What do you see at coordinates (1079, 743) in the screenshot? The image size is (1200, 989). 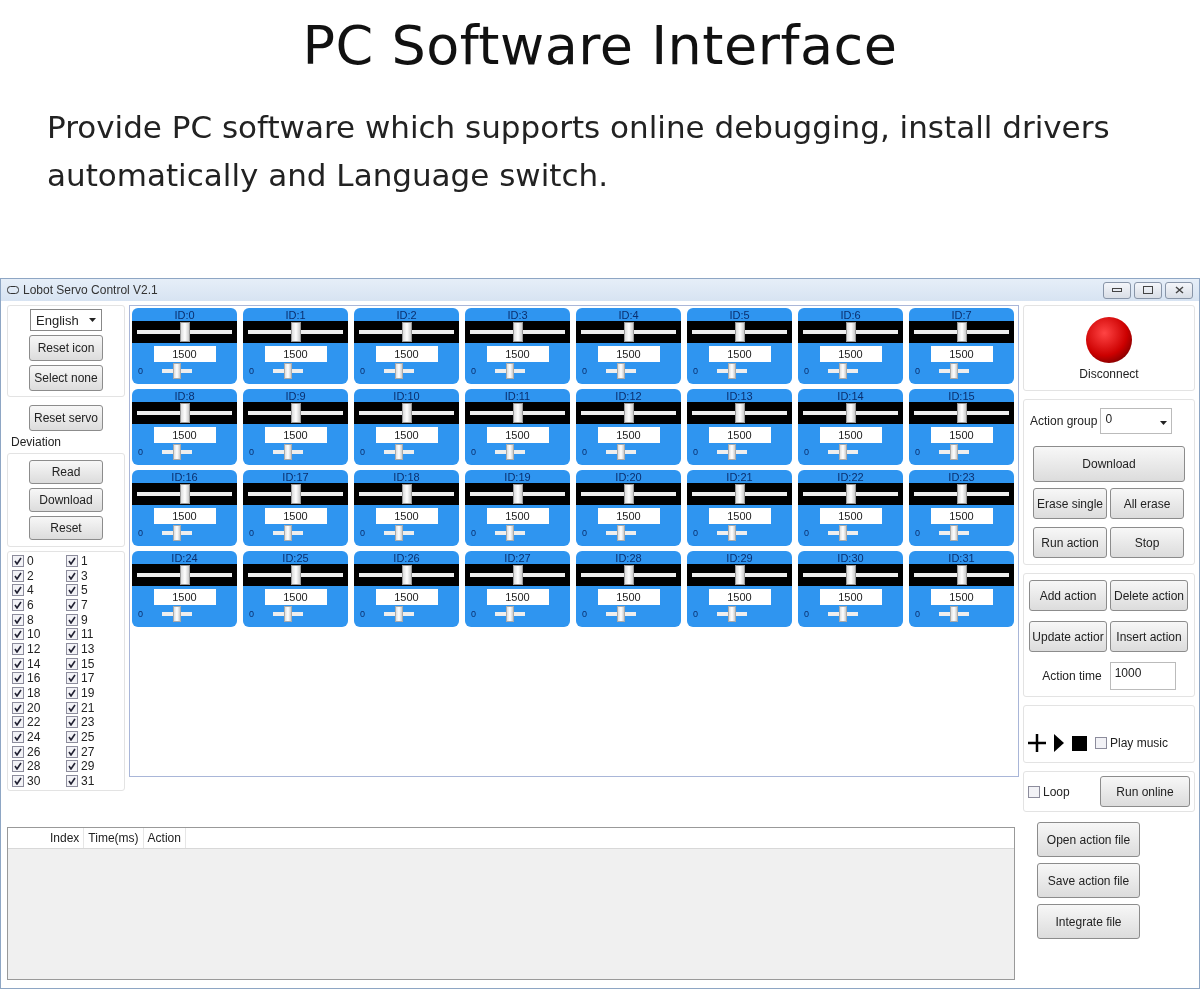 I see `stop-icon` at bounding box center [1079, 743].